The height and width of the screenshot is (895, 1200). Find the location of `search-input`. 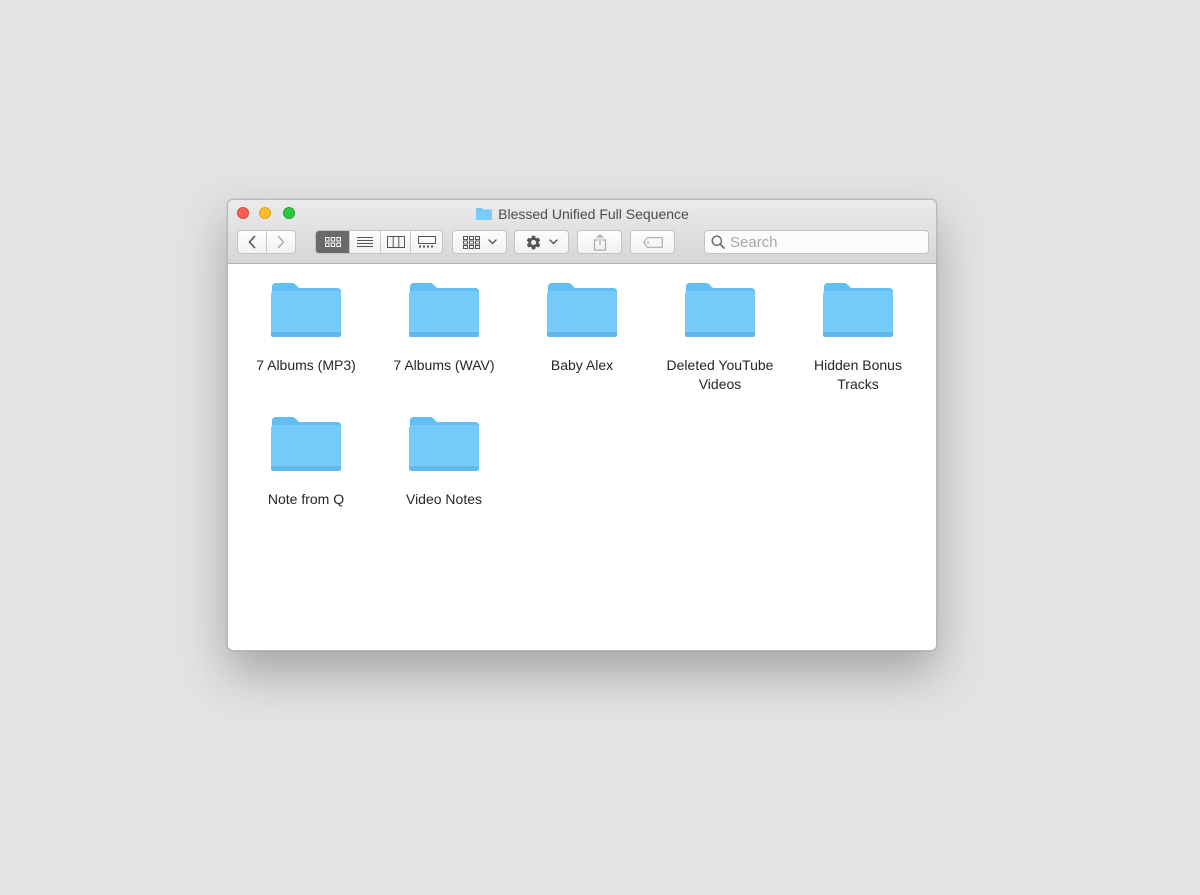

search-input is located at coordinates (825, 242).